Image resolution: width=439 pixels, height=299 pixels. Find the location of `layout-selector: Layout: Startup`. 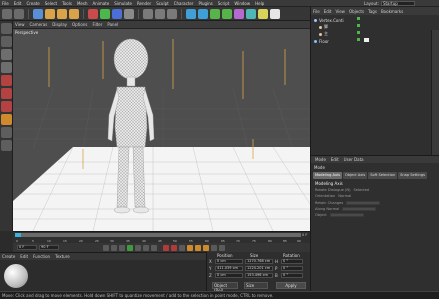

layout-selector: Layout: Startup is located at coordinates (389, 3).